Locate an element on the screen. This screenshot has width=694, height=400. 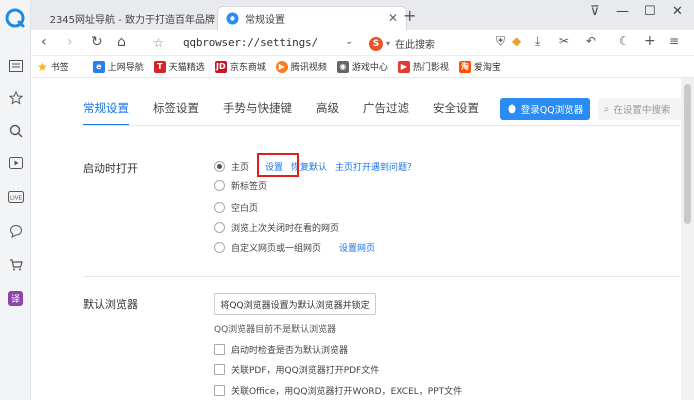
video-icon: ▶ is located at coordinates (281, 66).